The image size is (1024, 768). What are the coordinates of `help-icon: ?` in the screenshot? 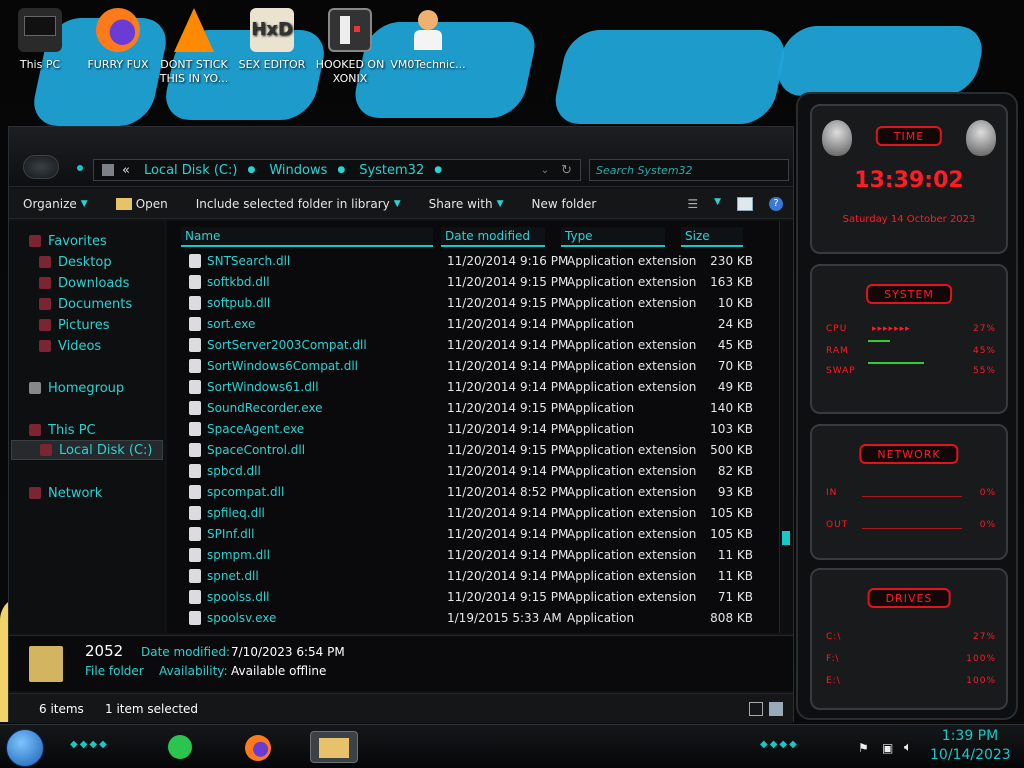 It's located at (776, 203).